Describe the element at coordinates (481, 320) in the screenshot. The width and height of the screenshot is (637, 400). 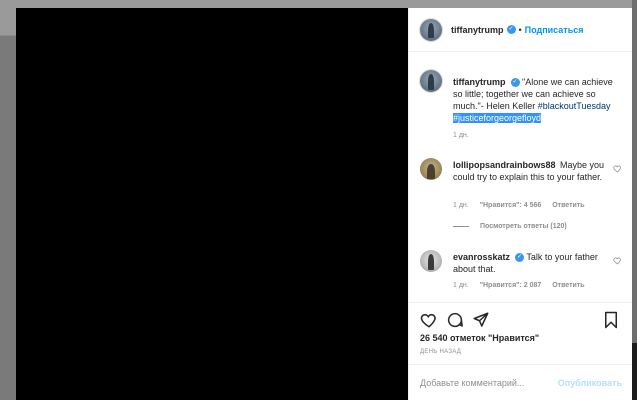
I see `share-icon` at that location.